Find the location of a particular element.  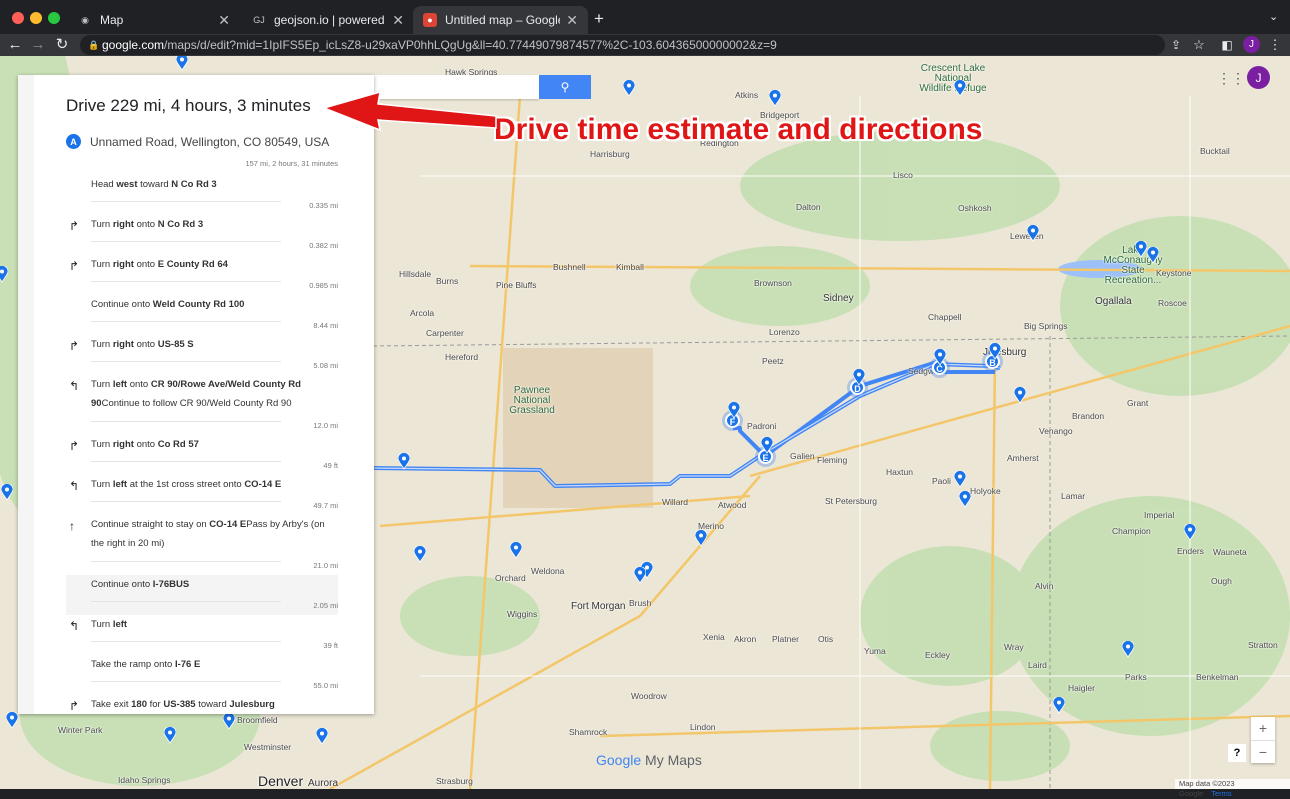

tab-my-maps: ● Untitled map – Google My Maps ✕ is located at coordinates (500, 20).